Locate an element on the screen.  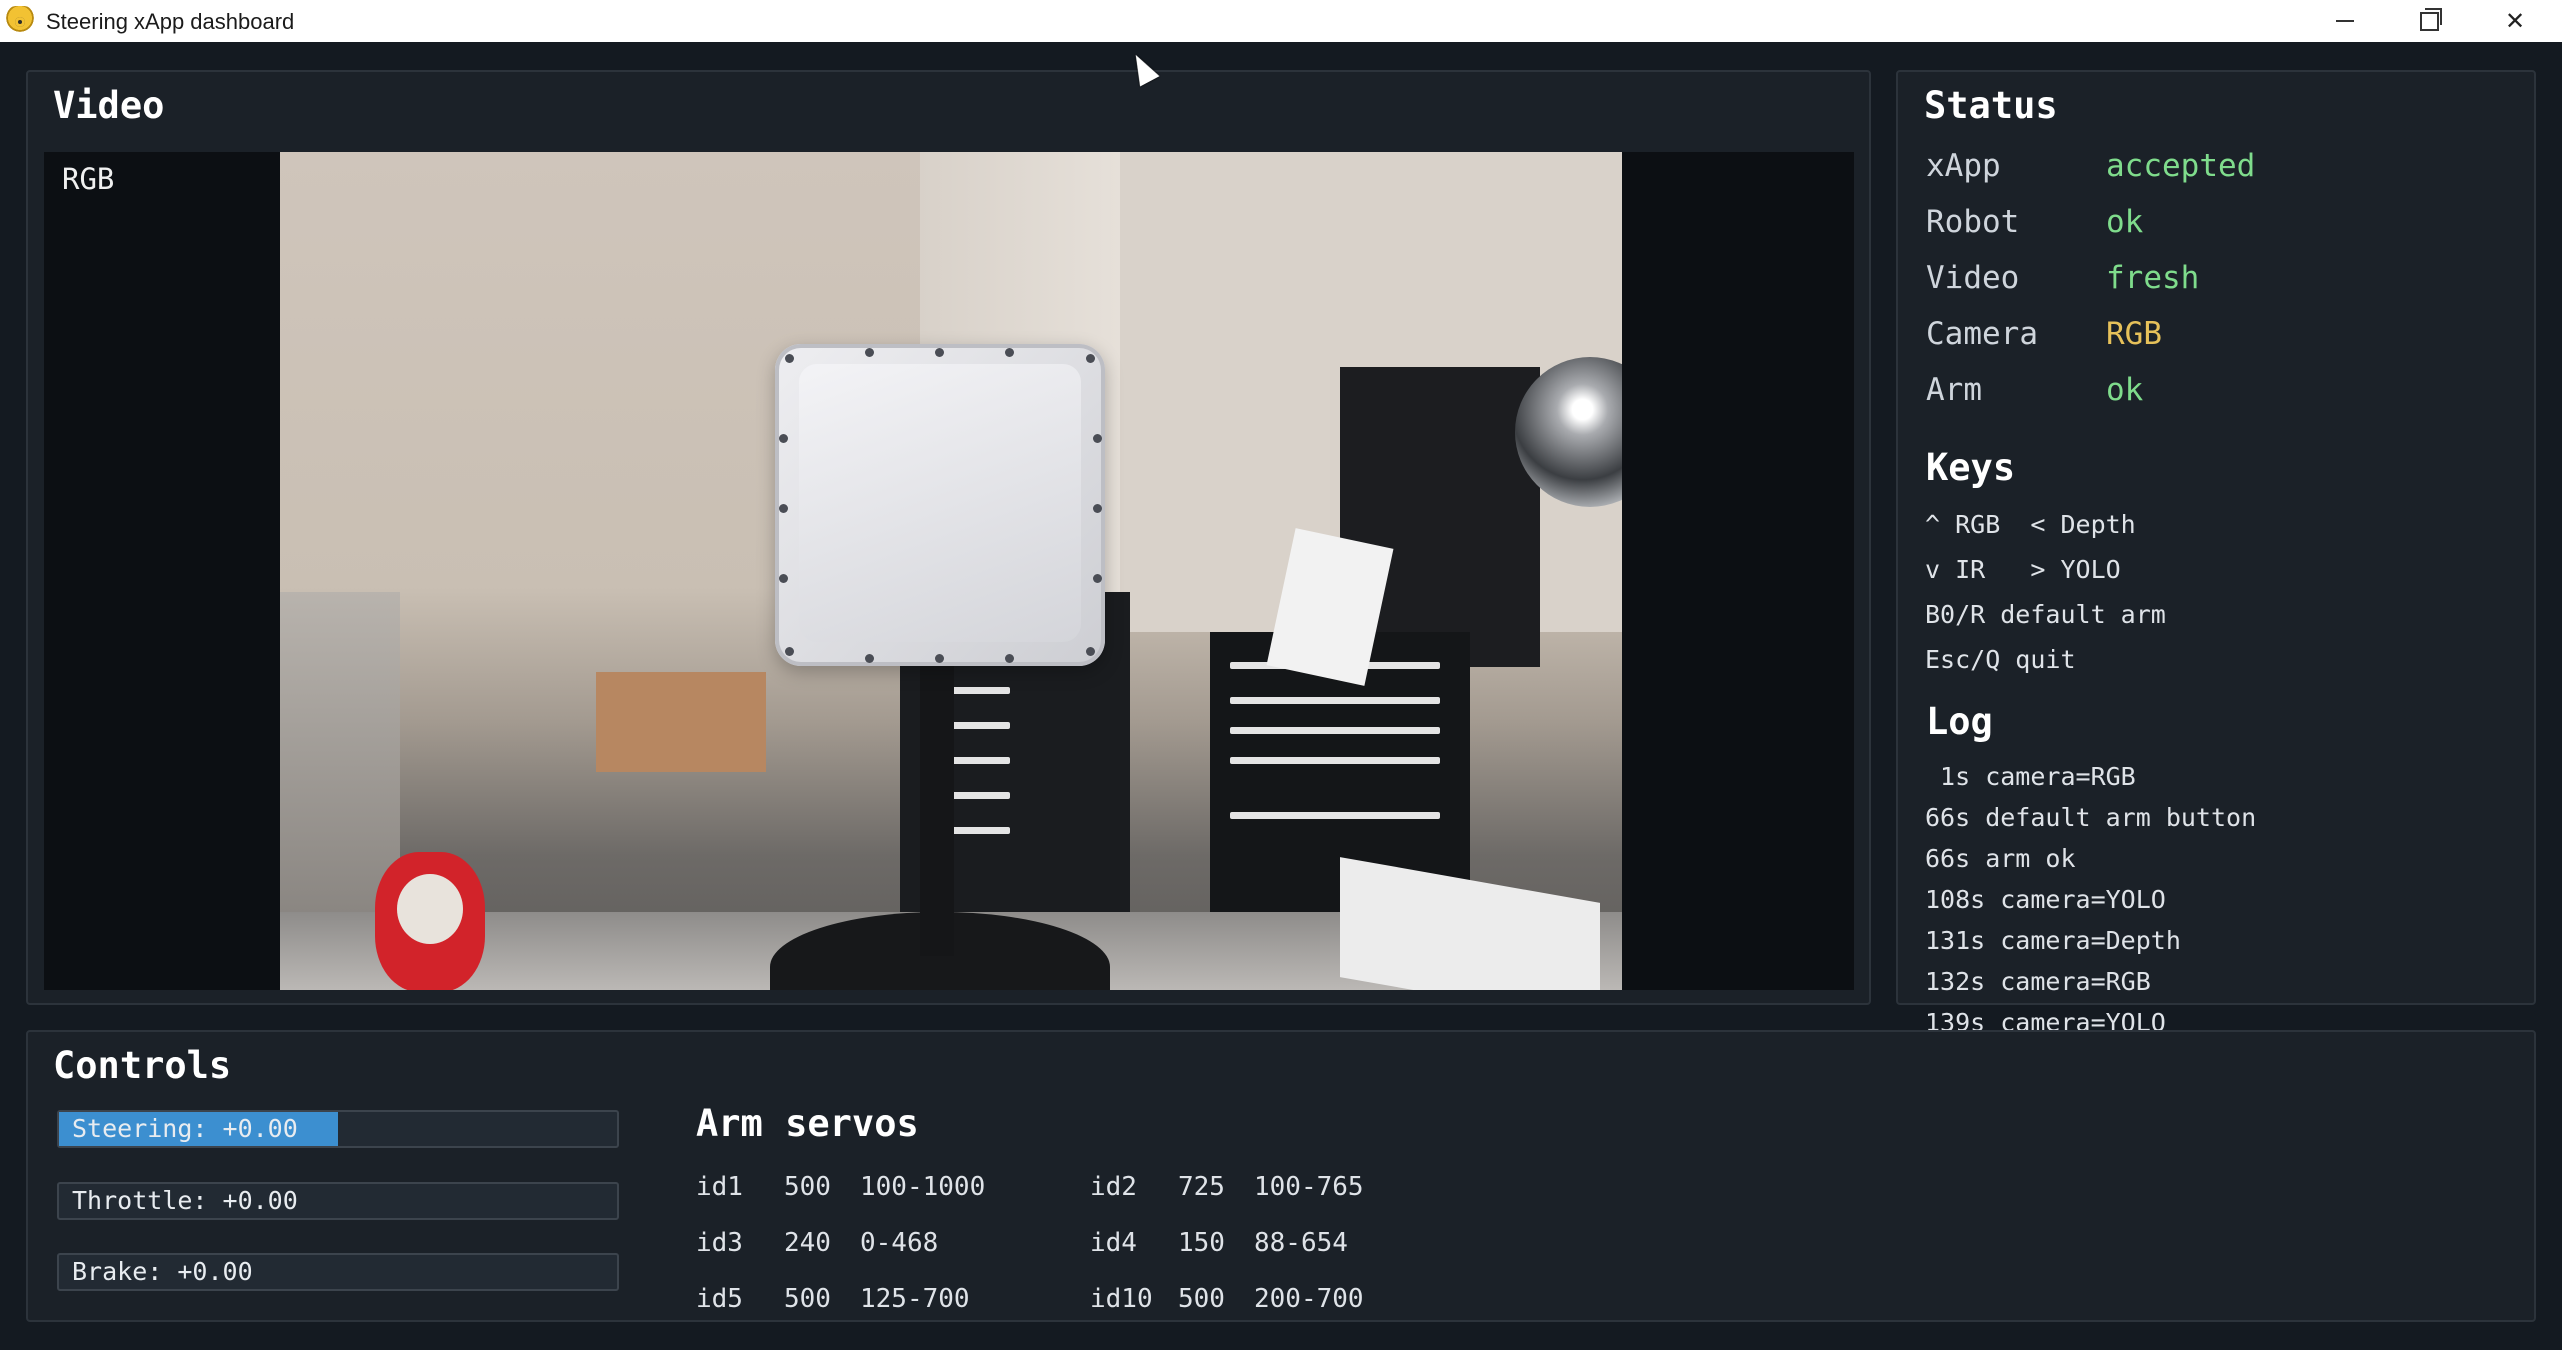
camera-mode-label: RGB is located at coordinates (88, 179).